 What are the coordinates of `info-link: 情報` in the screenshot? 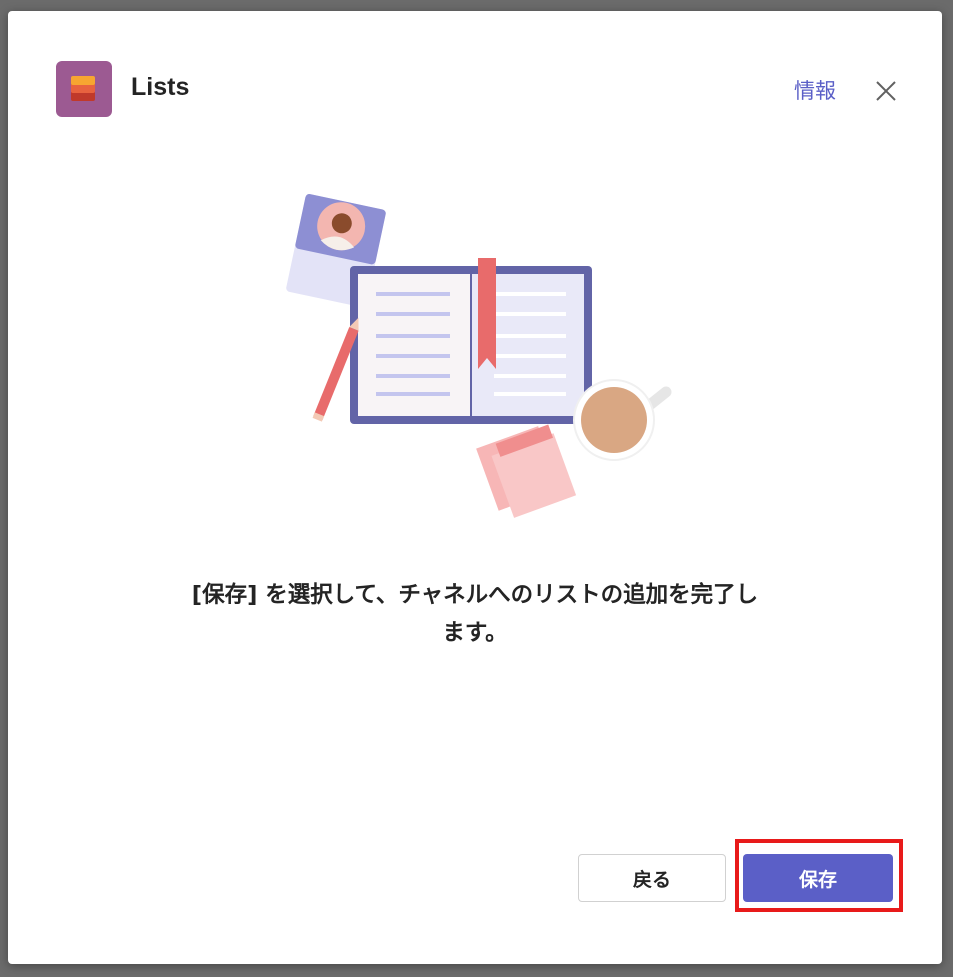 It's located at (815, 90).